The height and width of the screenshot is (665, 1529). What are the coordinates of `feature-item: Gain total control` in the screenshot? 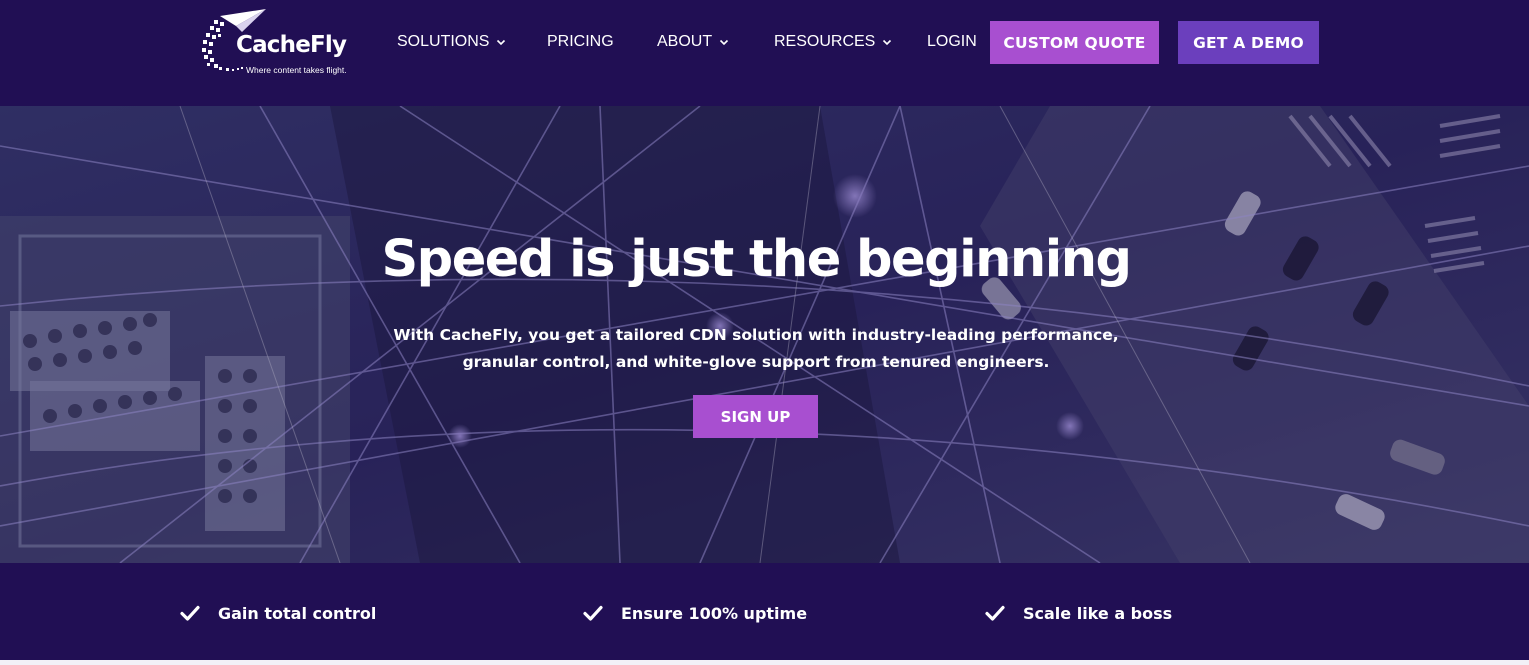 It's located at (278, 613).